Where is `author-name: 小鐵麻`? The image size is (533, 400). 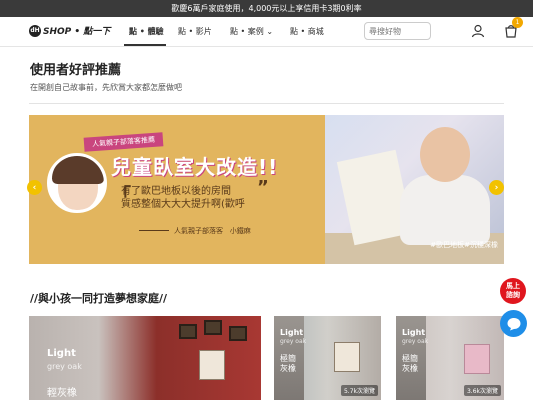
author-name: 小鐵麻 is located at coordinates (240, 231).